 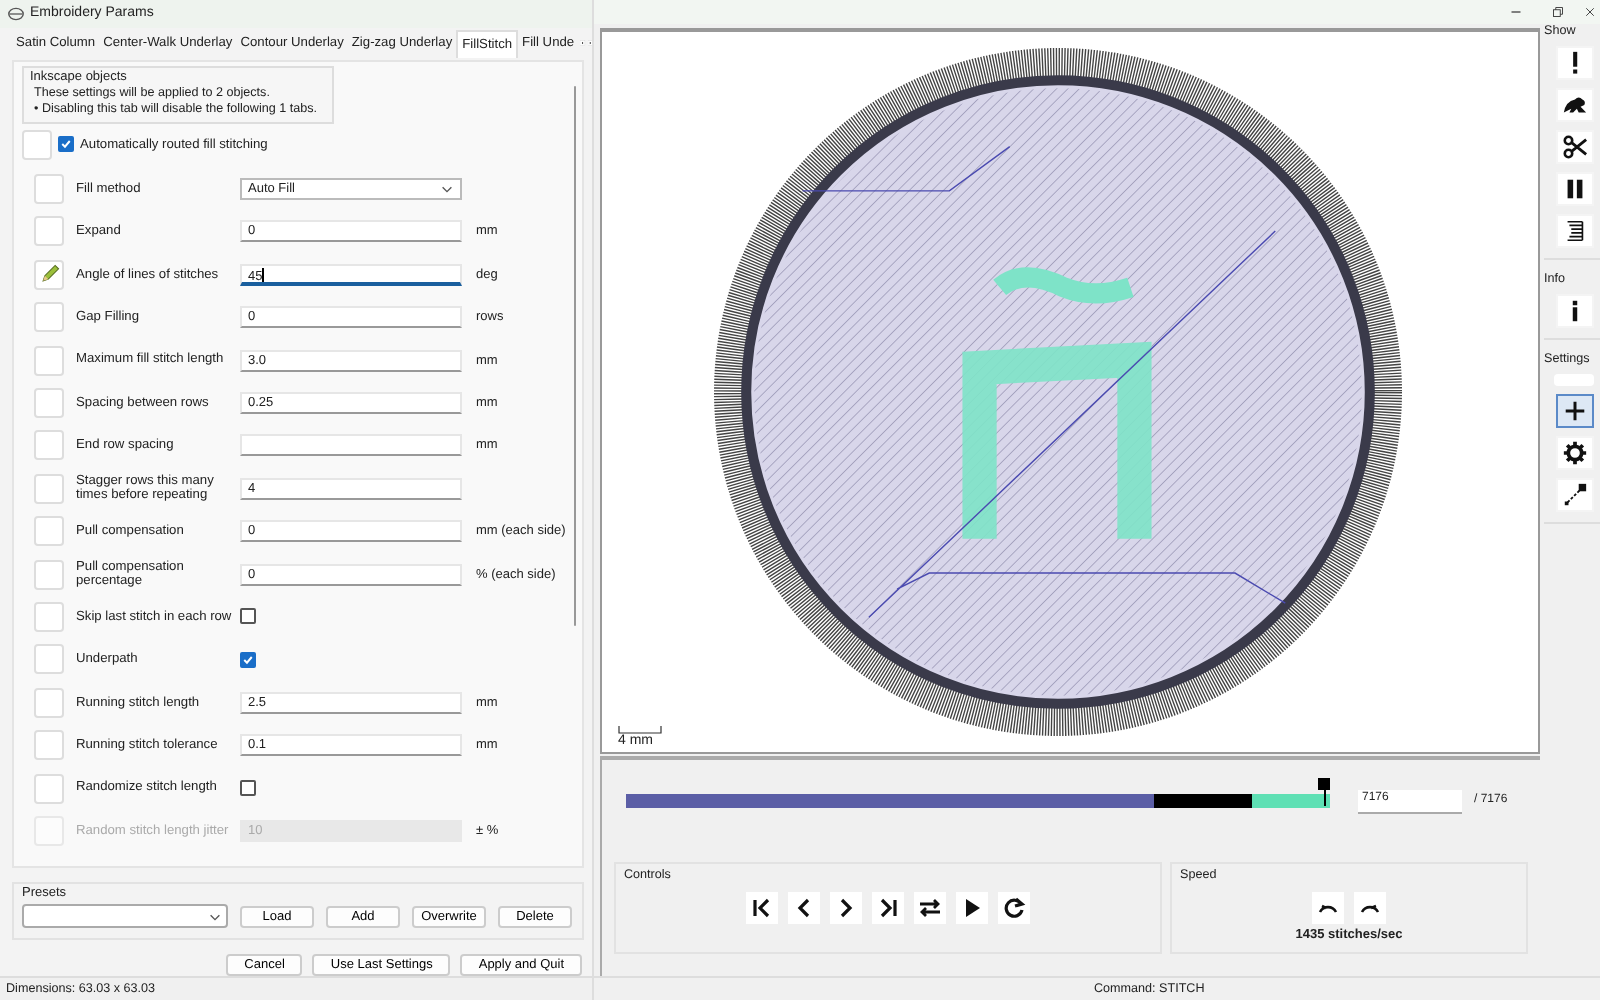 What do you see at coordinates (1370, 908) in the screenshot?
I see `faster-button` at bounding box center [1370, 908].